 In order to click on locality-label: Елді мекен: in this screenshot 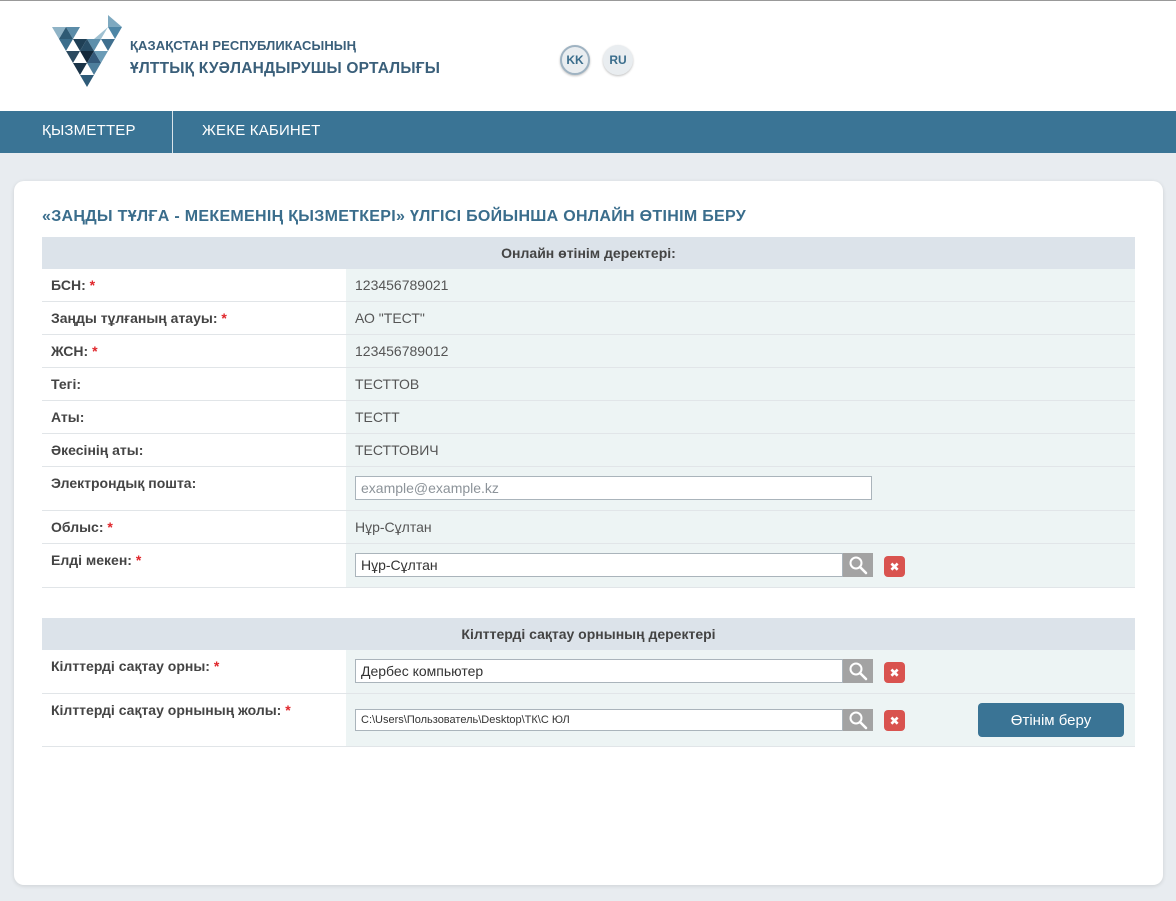, I will do `click(91, 560)`.